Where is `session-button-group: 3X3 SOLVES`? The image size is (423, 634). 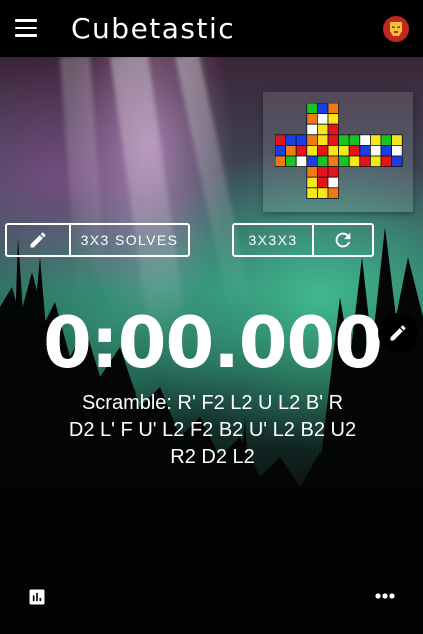 session-button-group: 3X3 SOLVES is located at coordinates (97, 240).